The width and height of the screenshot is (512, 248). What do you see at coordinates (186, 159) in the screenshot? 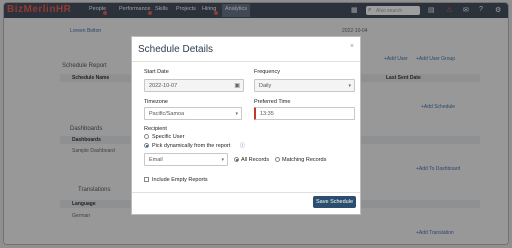
I see `email-select: Email ▾` at bounding box center [186, 159].